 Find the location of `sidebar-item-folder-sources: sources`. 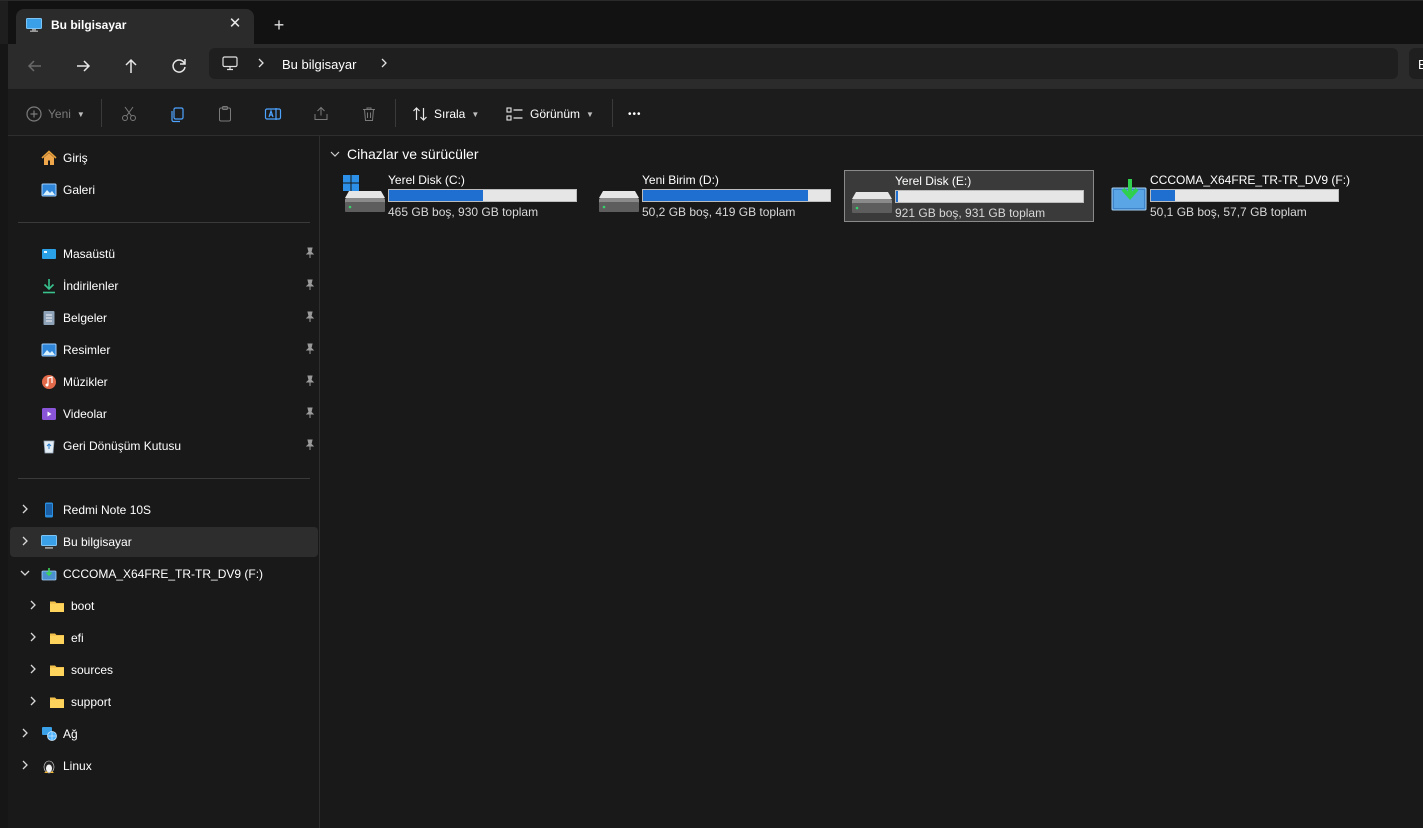

sidebar-item-folder-sources: sources is located at coordinates (163, 670).